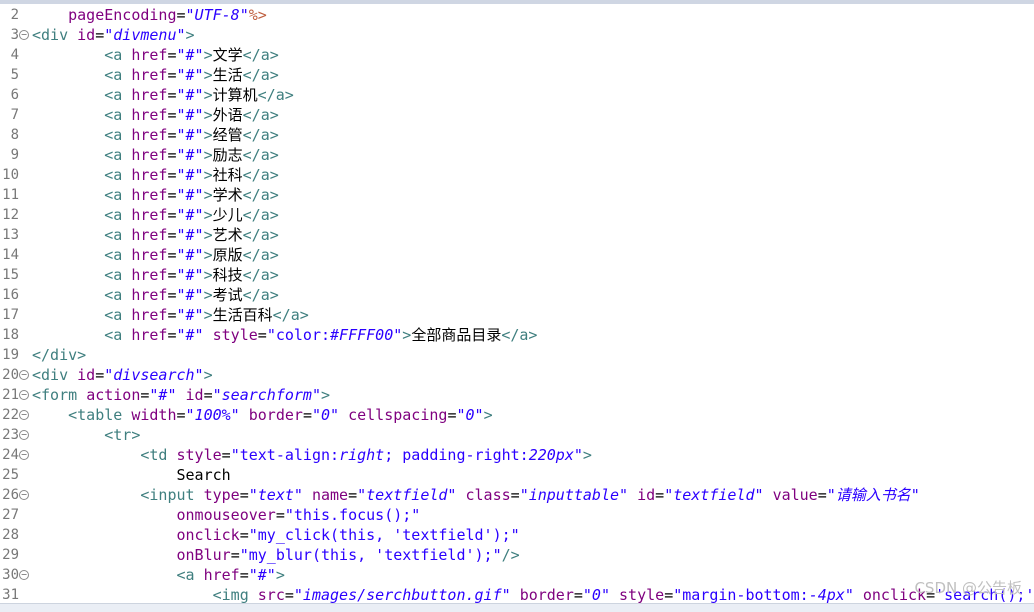  What do you see at coordinates (517, 515) in the screenshot?
I see `code-line: 27 onmouseover="this.focus();"` at bounding box center [517, 515].